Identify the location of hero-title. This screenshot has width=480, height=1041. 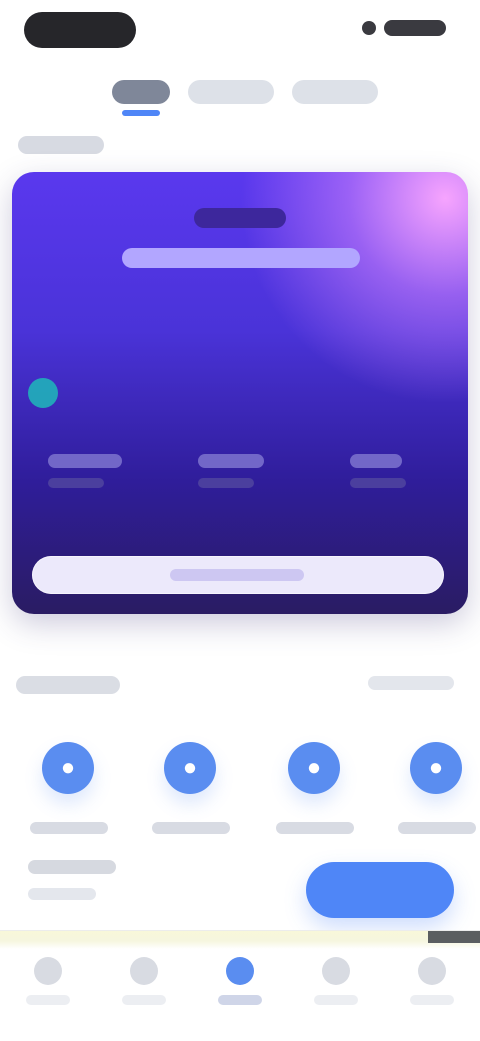
(241, 258).